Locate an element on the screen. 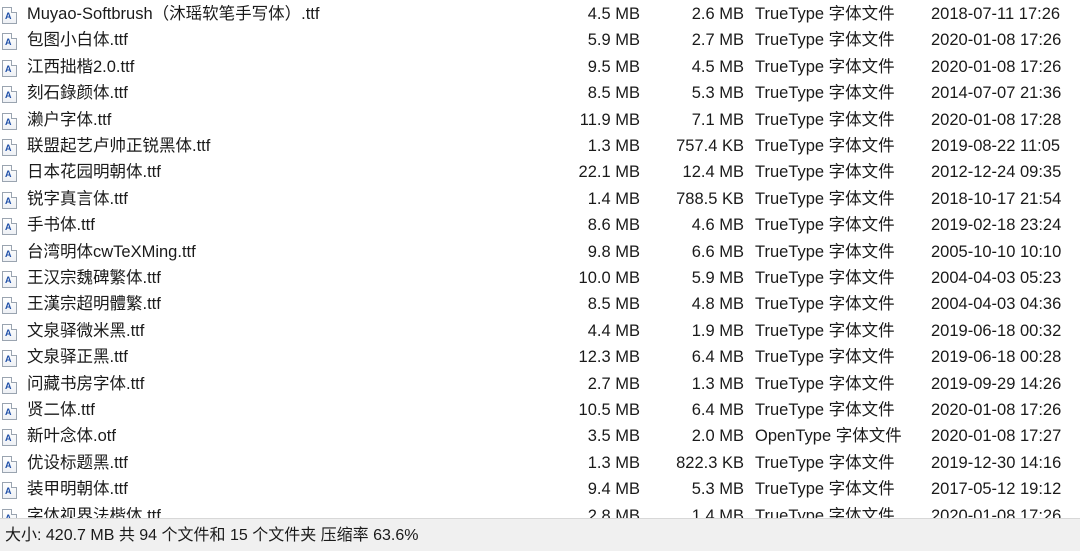 Image resolution: width=1080 pixels, height=551 pixels. file-size: 8.6 MB is located at coordinates (613, 225).